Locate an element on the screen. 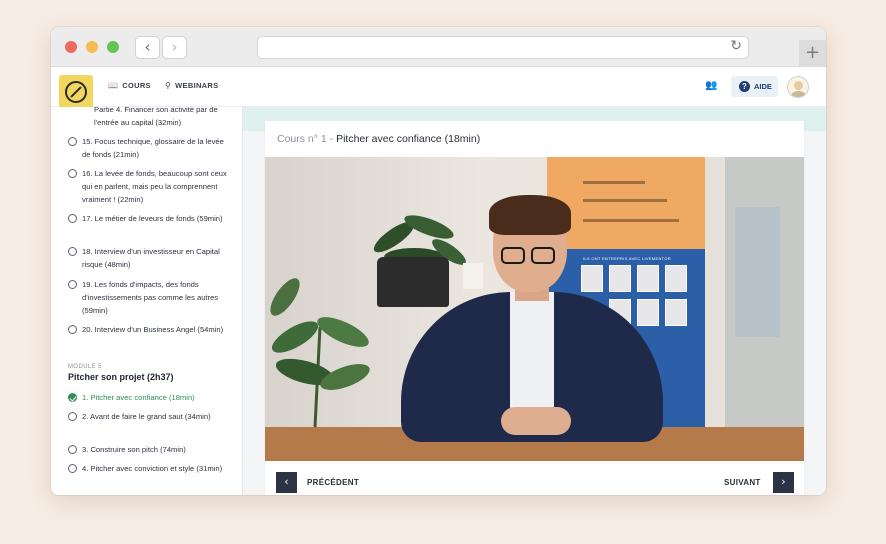 The width and height of the screenshot is (886, 544). plus-icon: + is located at coordinates (812, 52).